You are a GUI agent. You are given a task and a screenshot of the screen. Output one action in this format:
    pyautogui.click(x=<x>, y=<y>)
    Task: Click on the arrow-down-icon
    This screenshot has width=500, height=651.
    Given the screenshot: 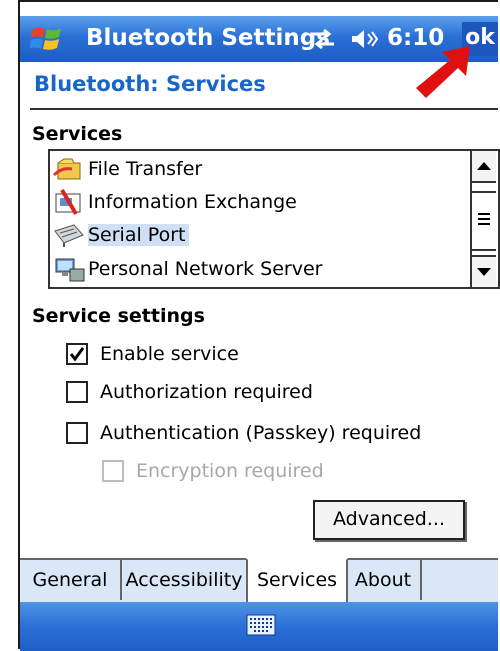 What is the action you would take?
    pyautogui.click(x=484, y=272)
    